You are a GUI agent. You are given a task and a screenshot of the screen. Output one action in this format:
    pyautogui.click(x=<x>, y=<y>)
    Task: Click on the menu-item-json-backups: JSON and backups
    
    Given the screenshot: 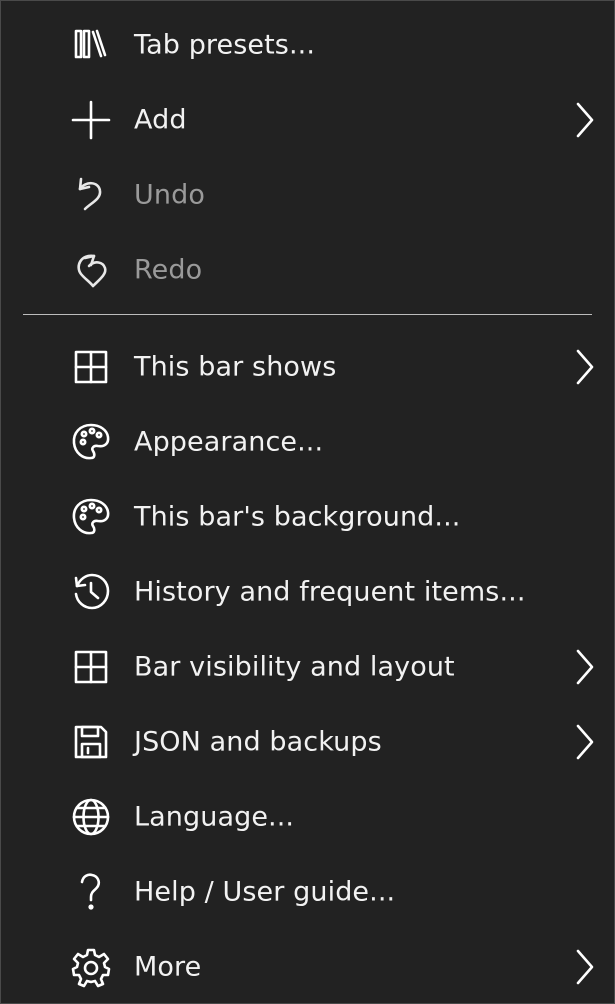 What is the action you would take?
    pyautogui.click(x=307, y=741)
    